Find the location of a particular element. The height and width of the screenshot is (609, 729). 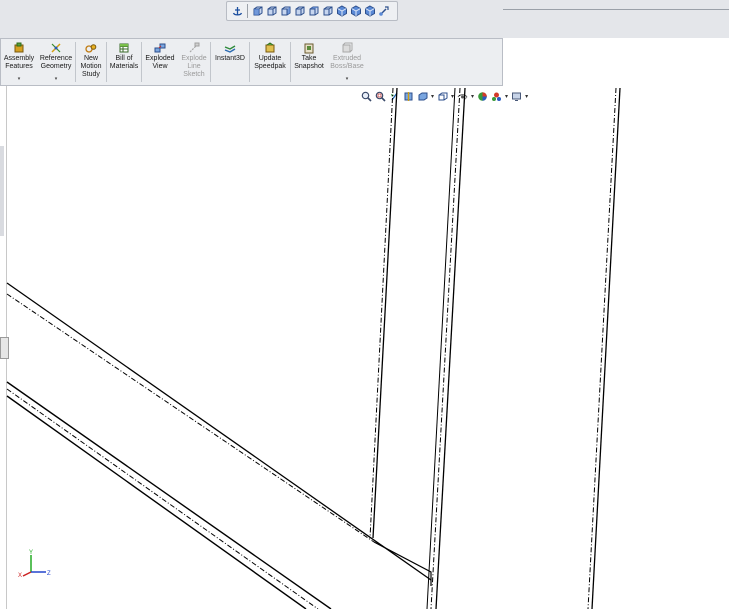

instant3d-button: Instant3D is located at coordinates (230, 62).